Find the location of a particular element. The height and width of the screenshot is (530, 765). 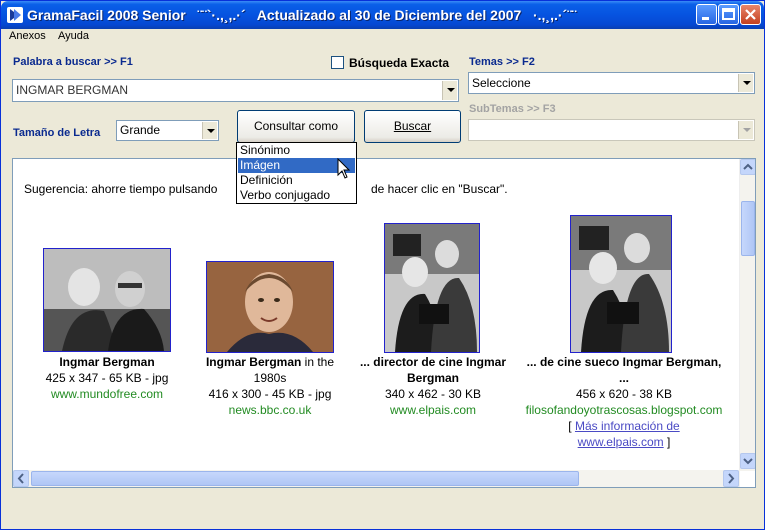

maximize-button is located at coordinates (728, 14).